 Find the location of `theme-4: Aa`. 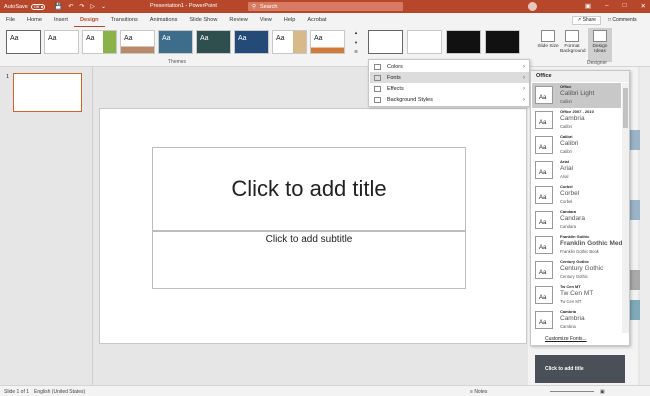

theme-4: Aa is located at coordinates (137, 42).